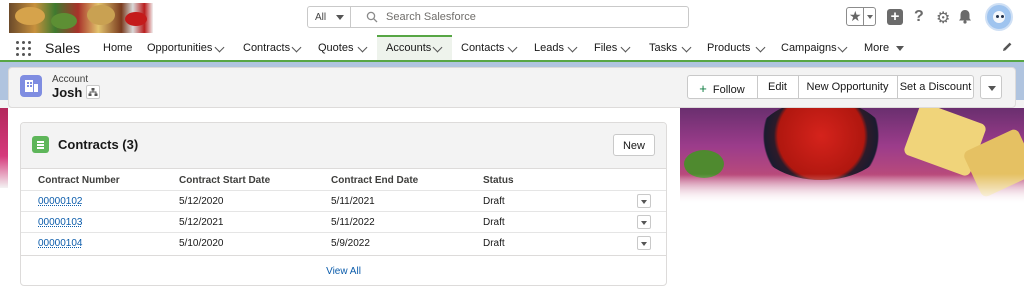 This screenshot has width=1024, height=291. I want to click on contract-end-date: 5/9/2022, so click(350, 243).